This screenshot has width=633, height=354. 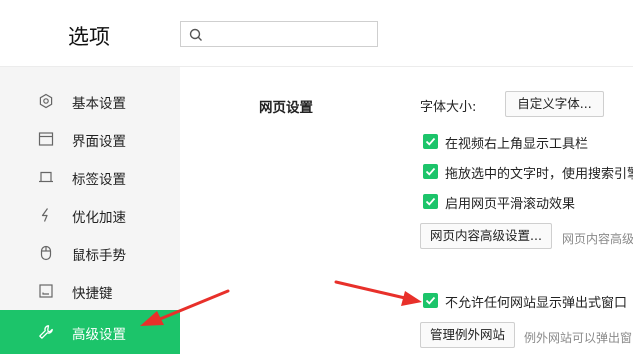 I want to click on sidebar-item-advanced: 高级设置, so click(x=90, y=332).